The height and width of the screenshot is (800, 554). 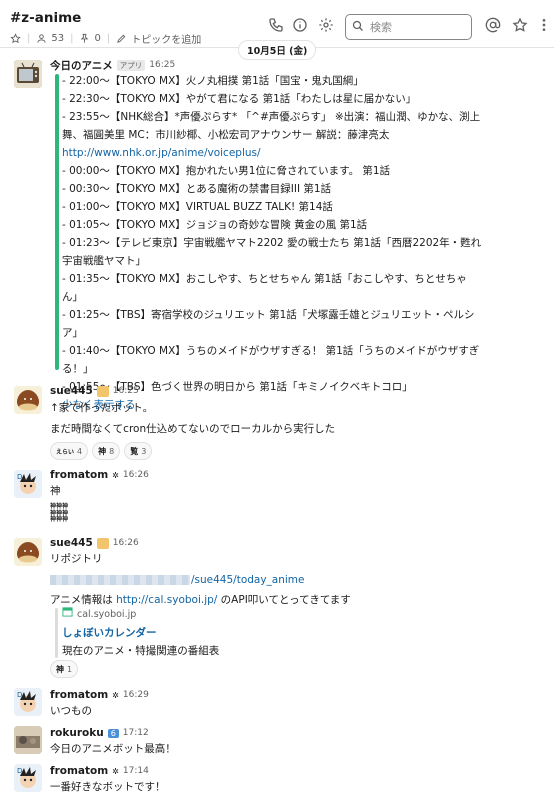 I want to click on star-items-icon, so click(x=520, y=25).